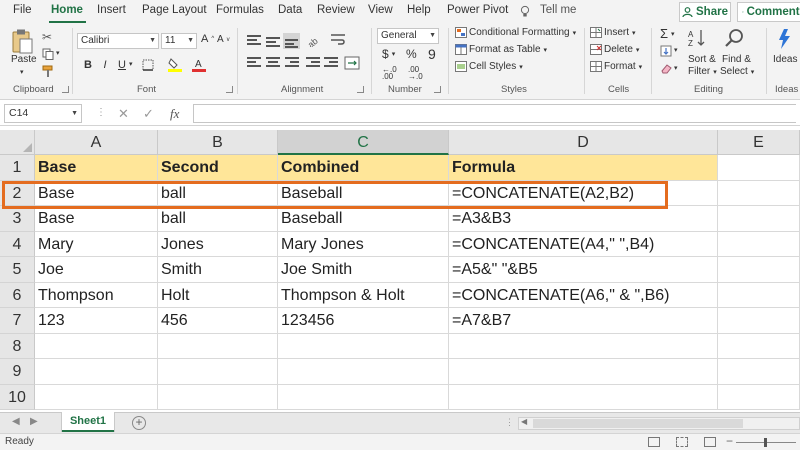  I want to click on cell-a2: Base, so click(96, 193).